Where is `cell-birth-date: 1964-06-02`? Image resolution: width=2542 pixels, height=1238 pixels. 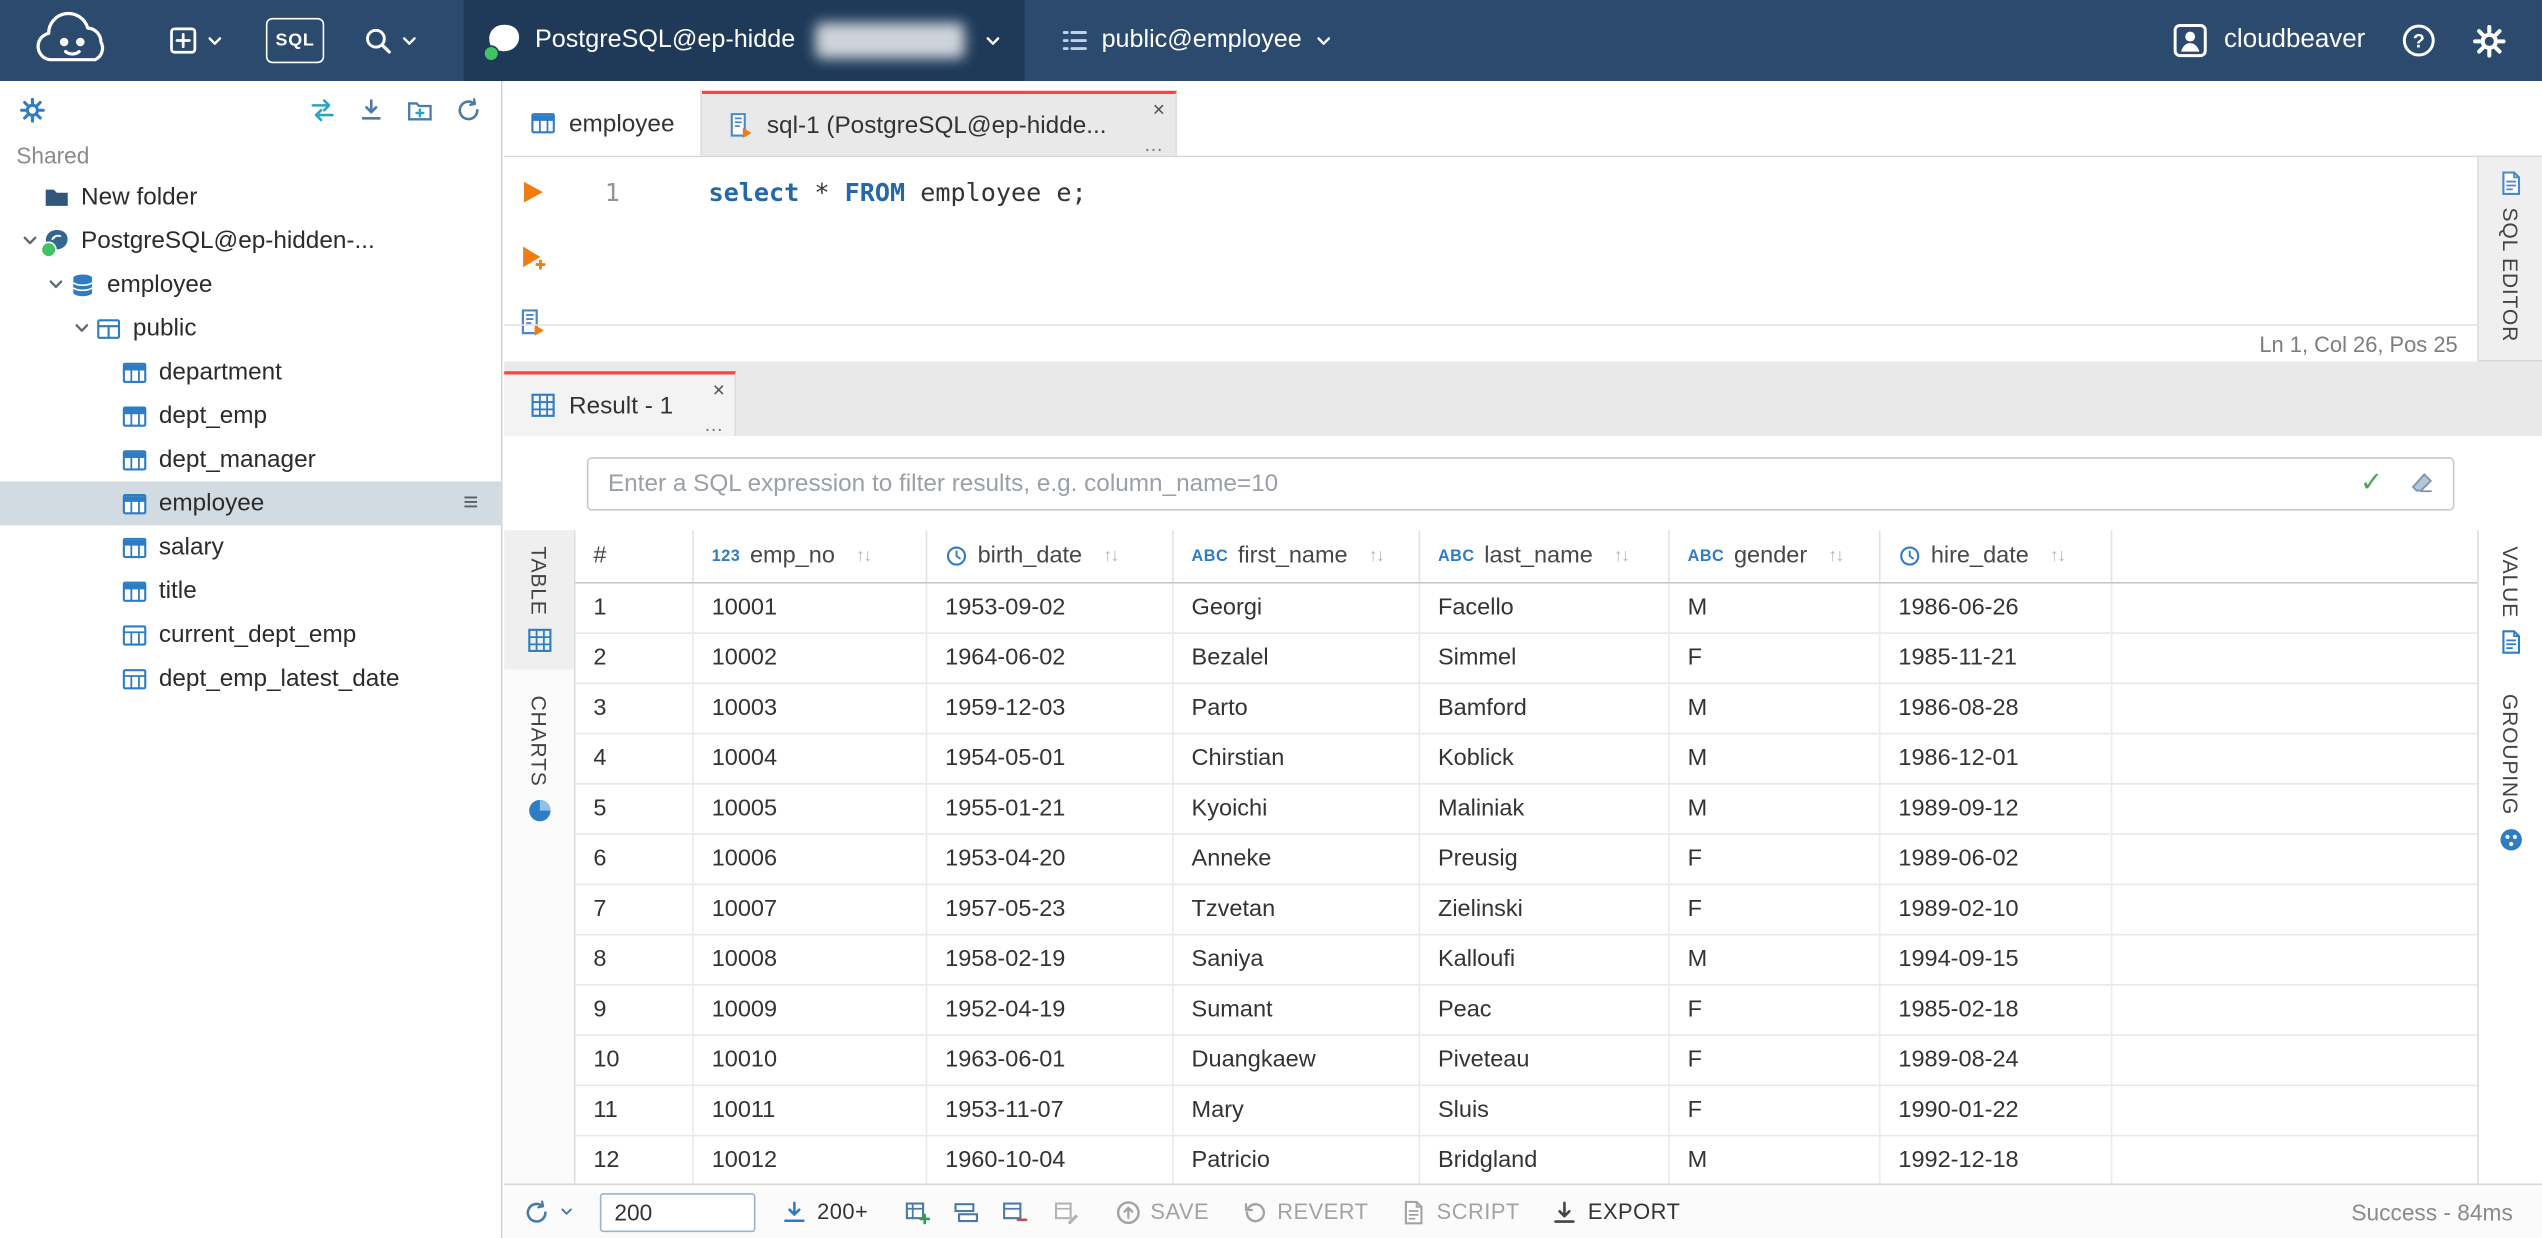 cell-birth-date: 1964-06-02 is located at coordinates (1050, 658).